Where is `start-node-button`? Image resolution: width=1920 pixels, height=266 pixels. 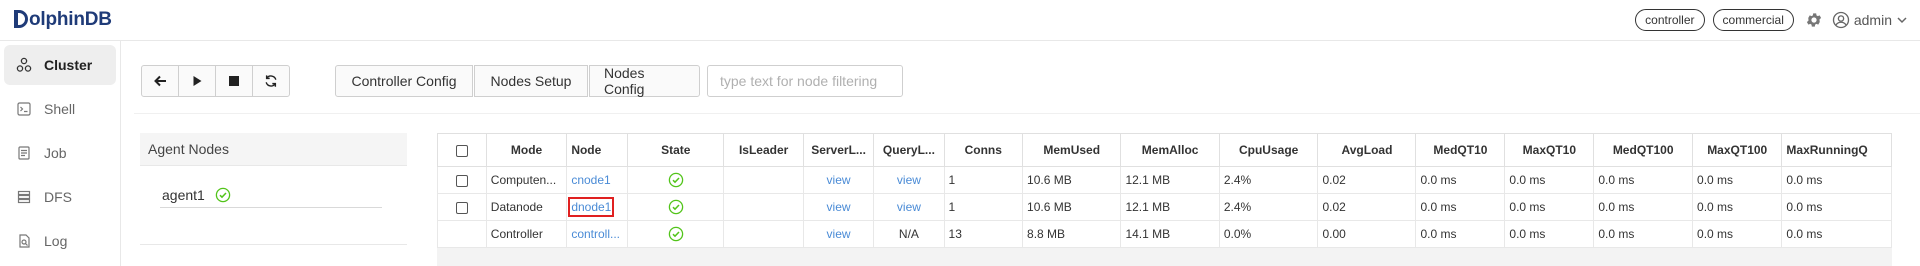 start-node-button is located at coordinates (197, 81).